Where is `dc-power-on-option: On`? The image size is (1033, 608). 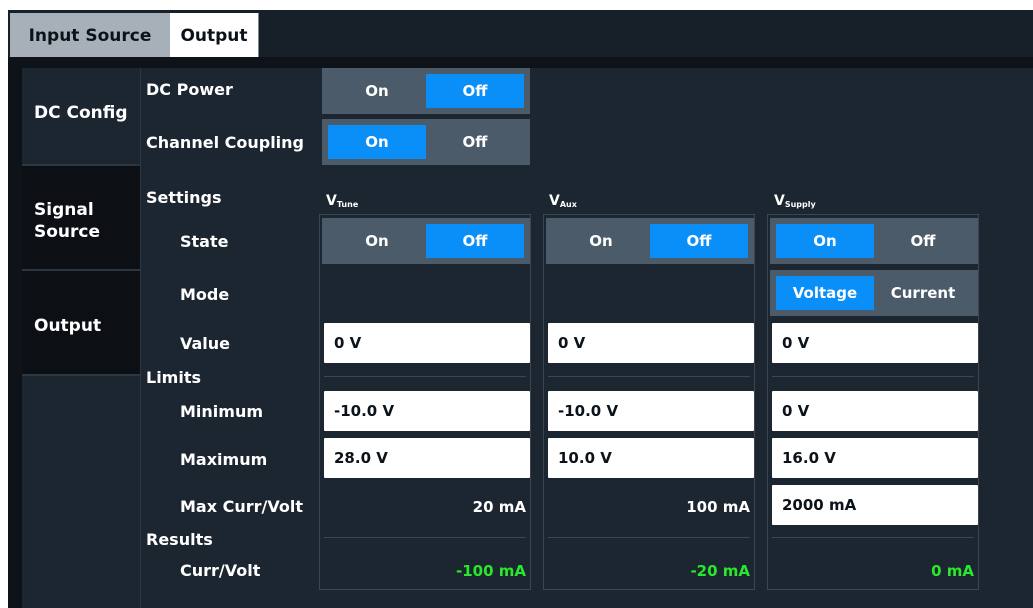
dc-power-on-option: On is located at coordinates (377, 91).